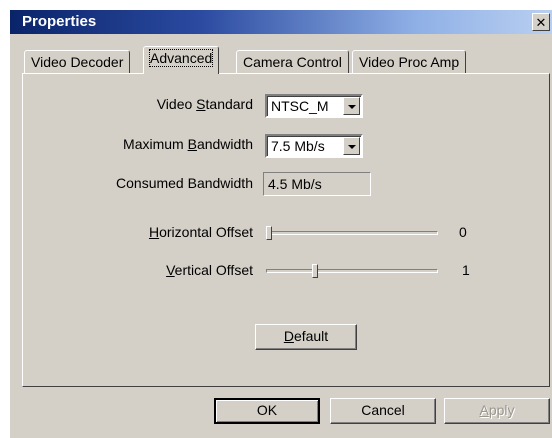  What do you see at coordinates (5, 219) in the screenshot?
I see `margin-left` at bounding box center [5, 219].